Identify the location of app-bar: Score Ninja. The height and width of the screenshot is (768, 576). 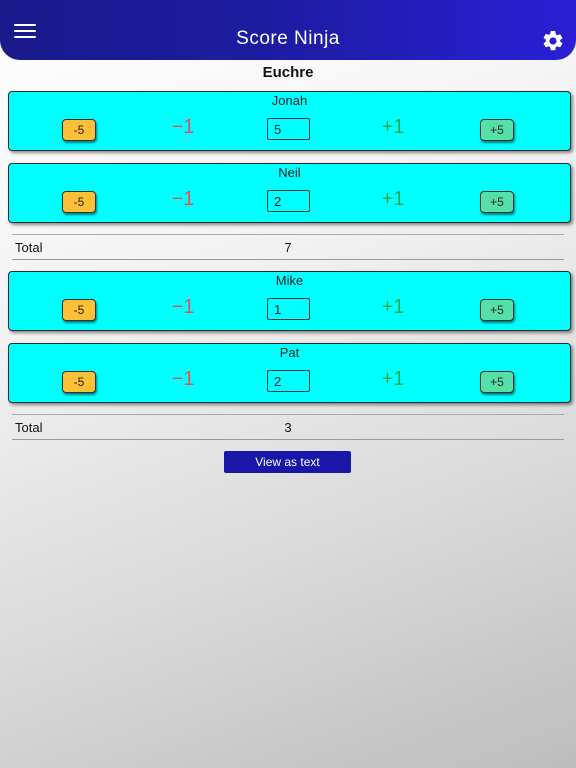
(288, 30).